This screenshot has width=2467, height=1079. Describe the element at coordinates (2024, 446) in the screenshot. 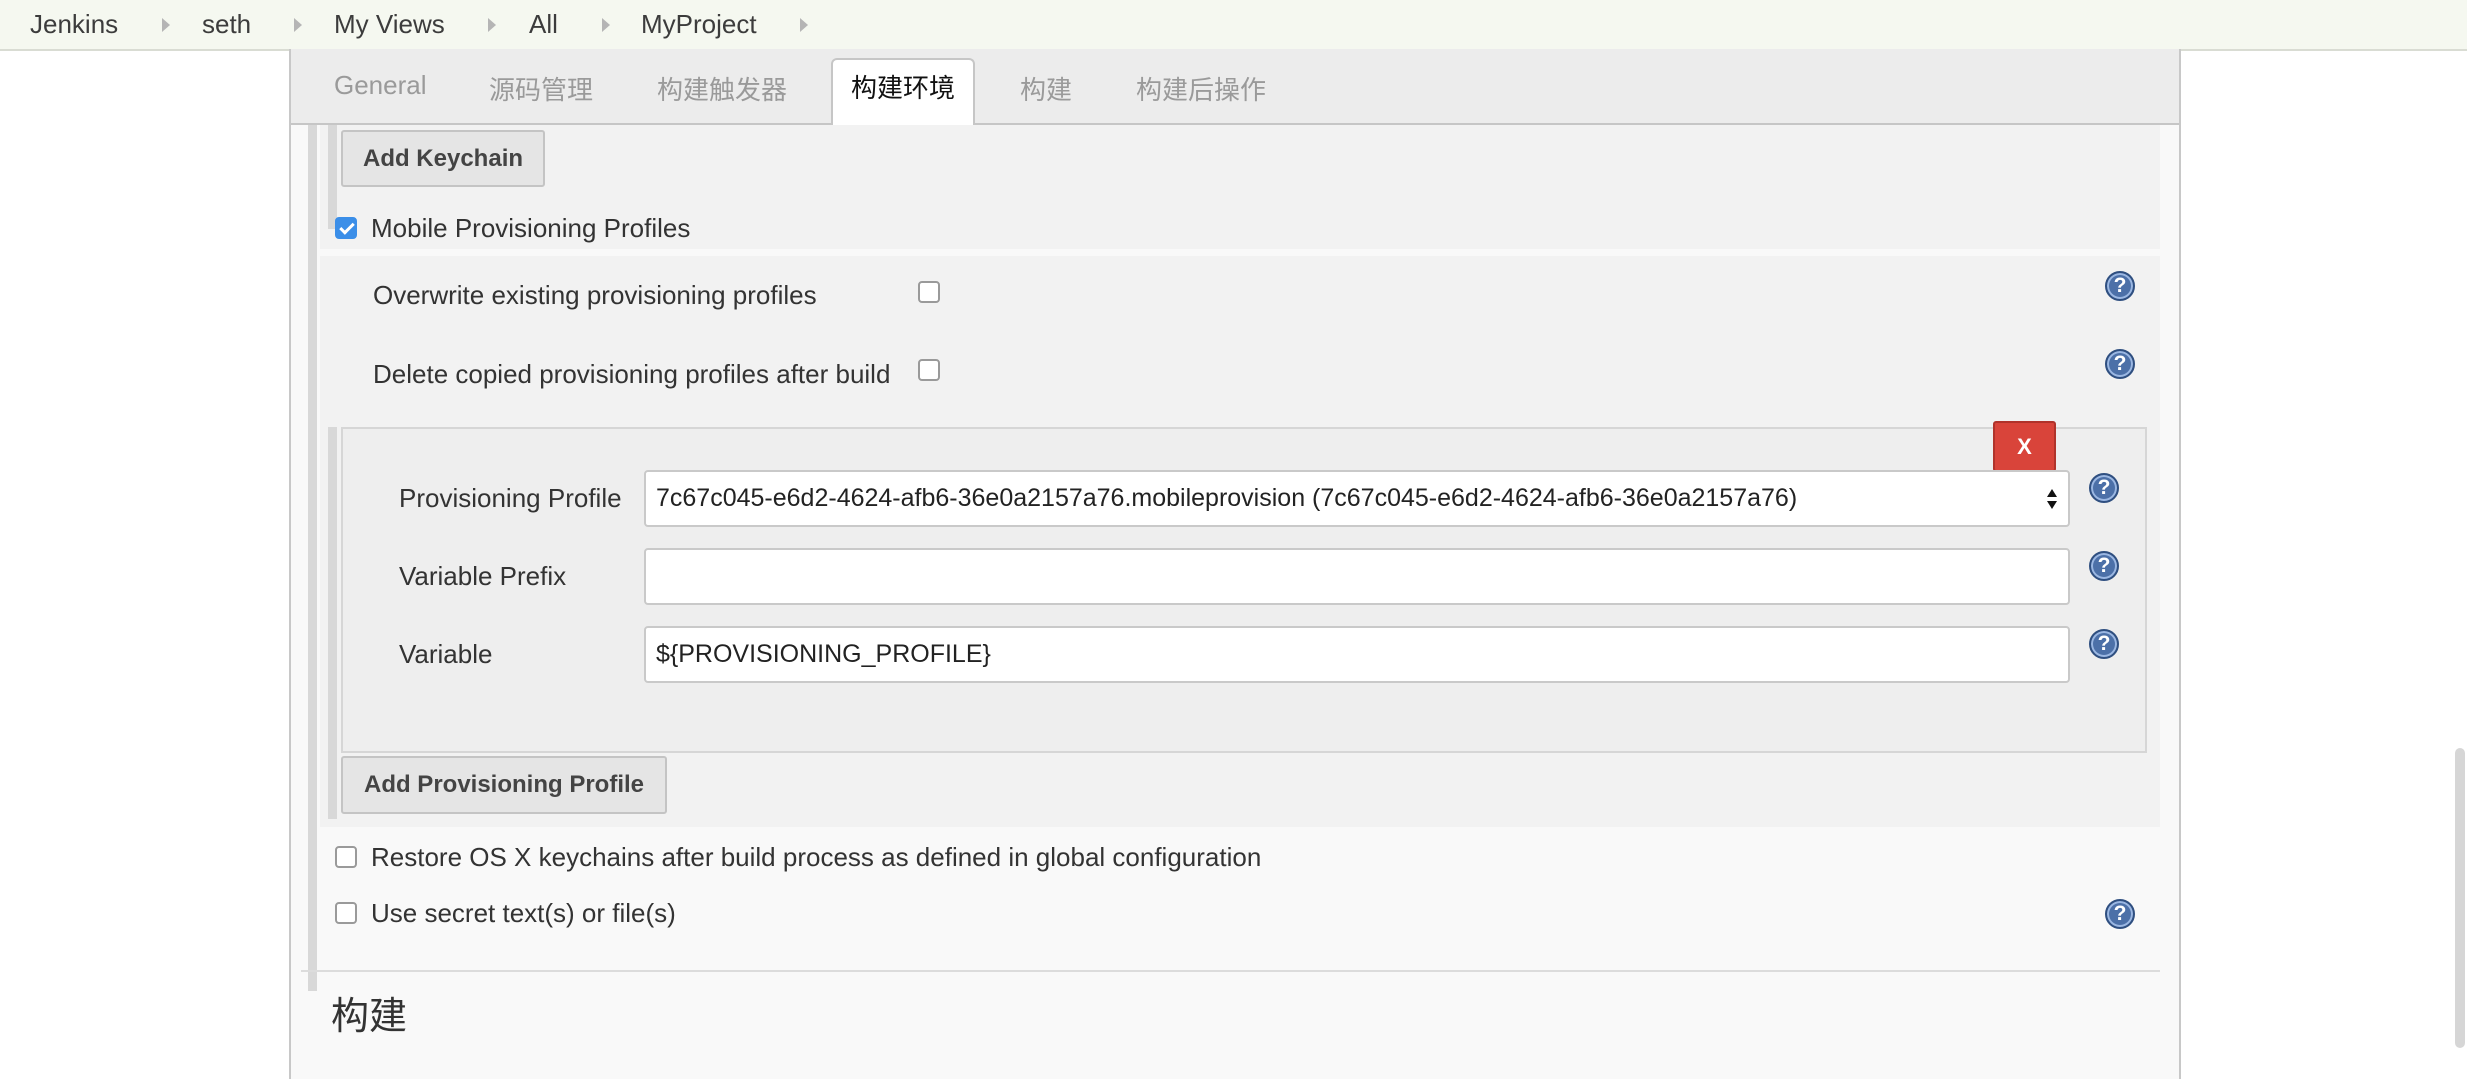

I see `delete-profile-button: X` at that location.